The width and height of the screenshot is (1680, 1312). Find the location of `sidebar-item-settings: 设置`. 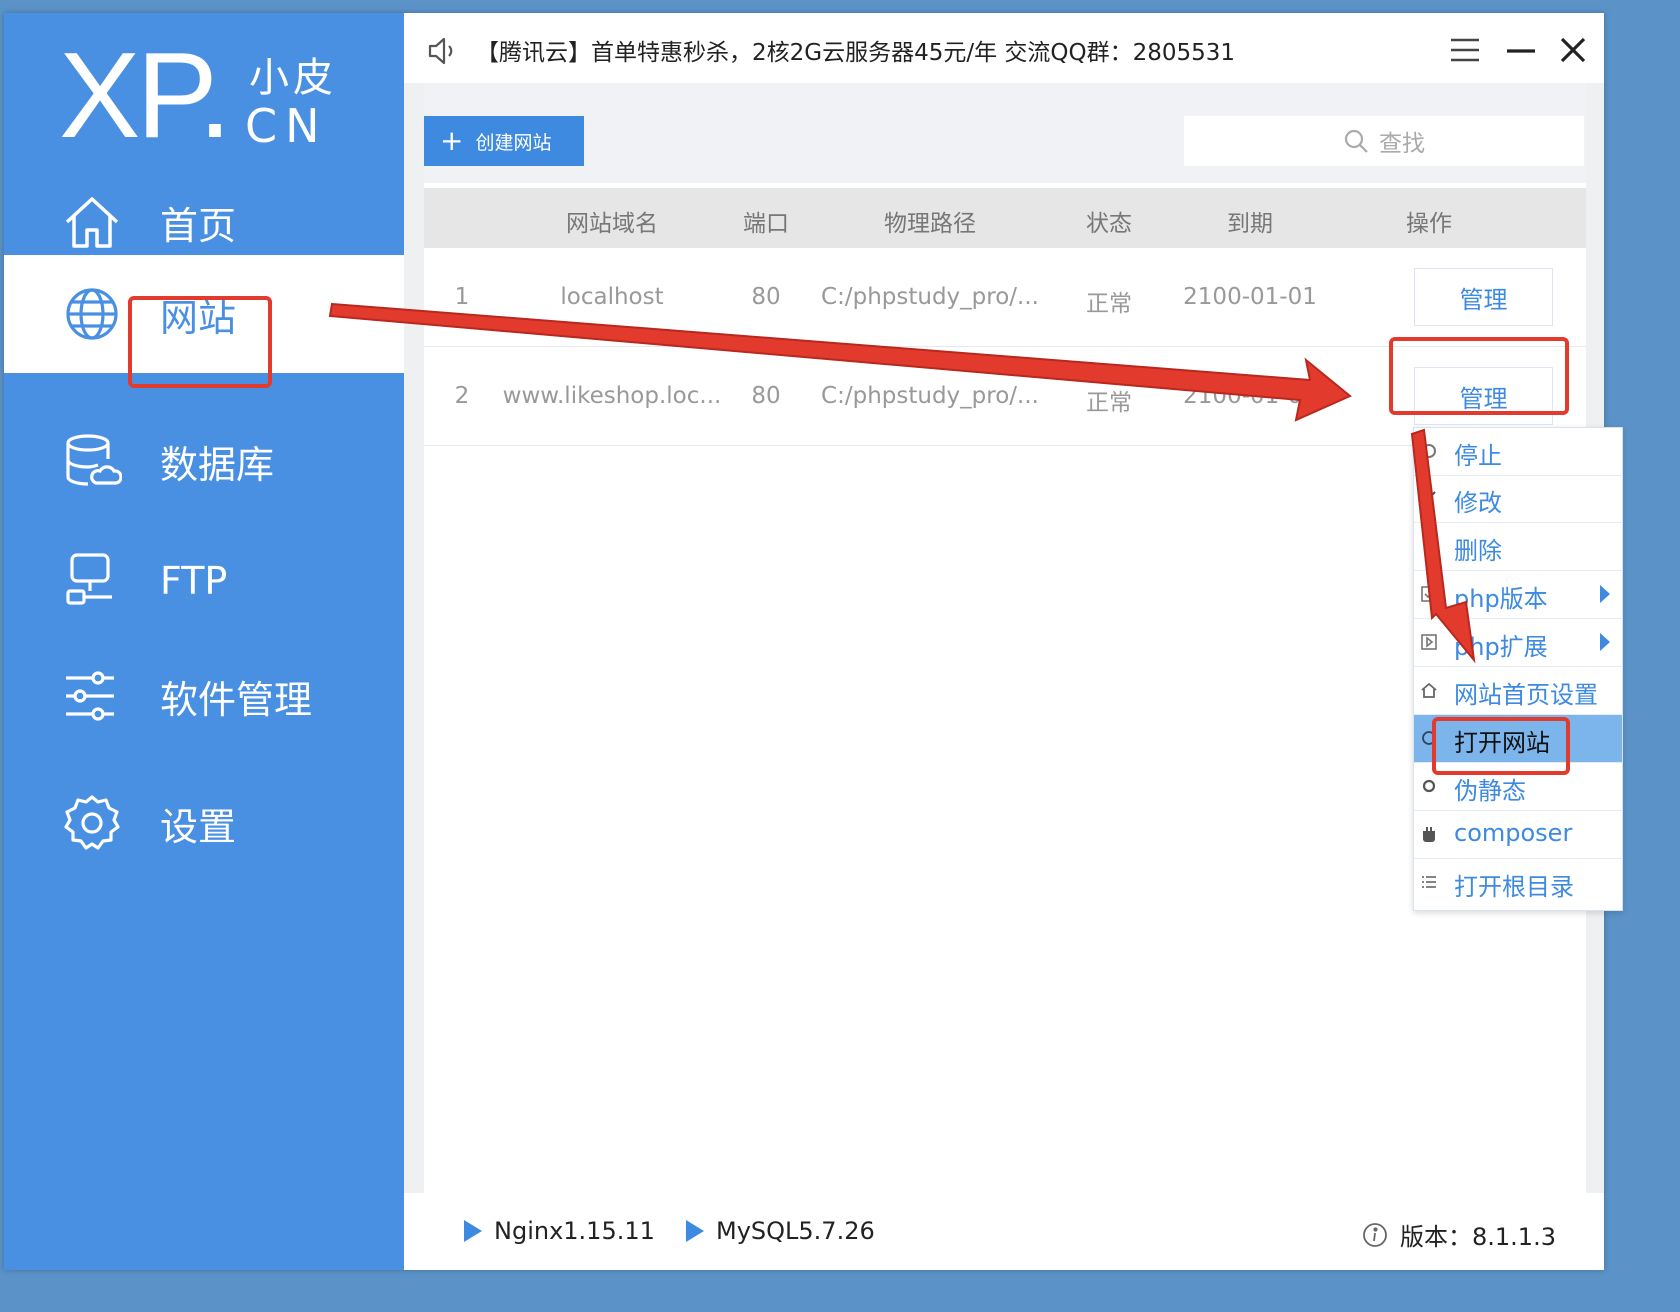

sidebar-item-settings: 设置 is located at coordinates (204, 823).